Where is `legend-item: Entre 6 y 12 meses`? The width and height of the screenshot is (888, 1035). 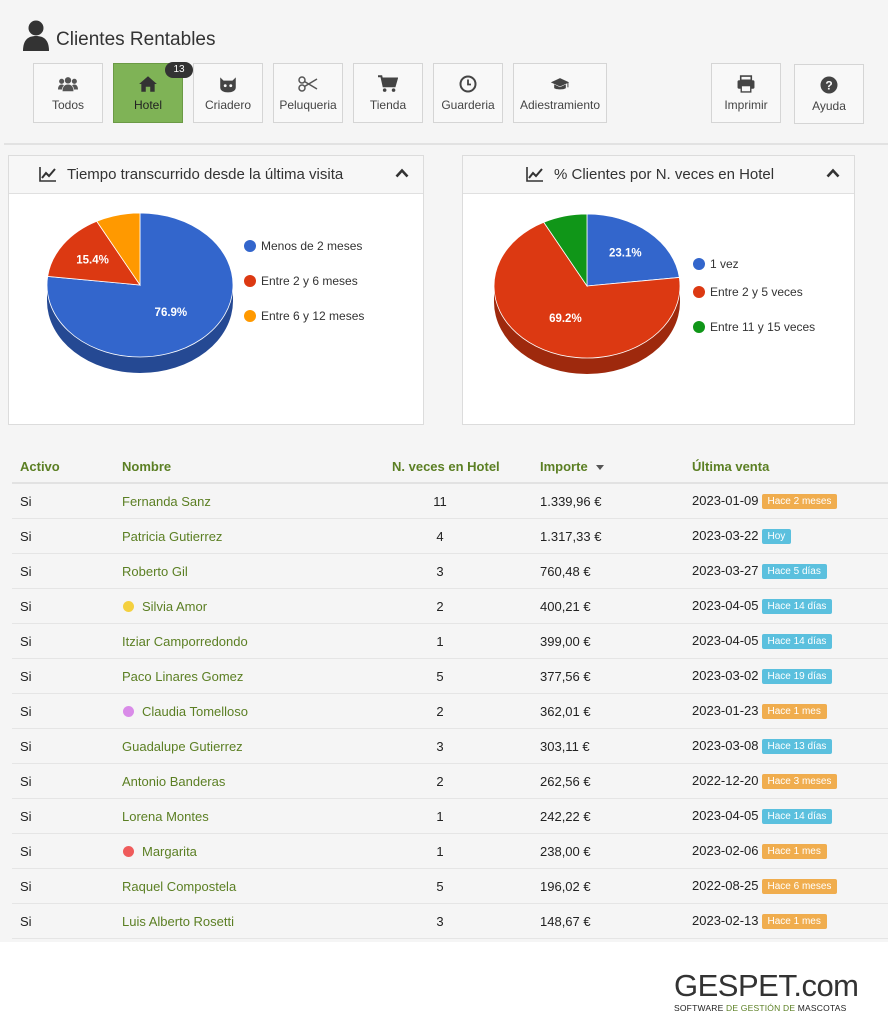
legend-item: Entre 6 y 12 meses is located at coordinates (304, 316).